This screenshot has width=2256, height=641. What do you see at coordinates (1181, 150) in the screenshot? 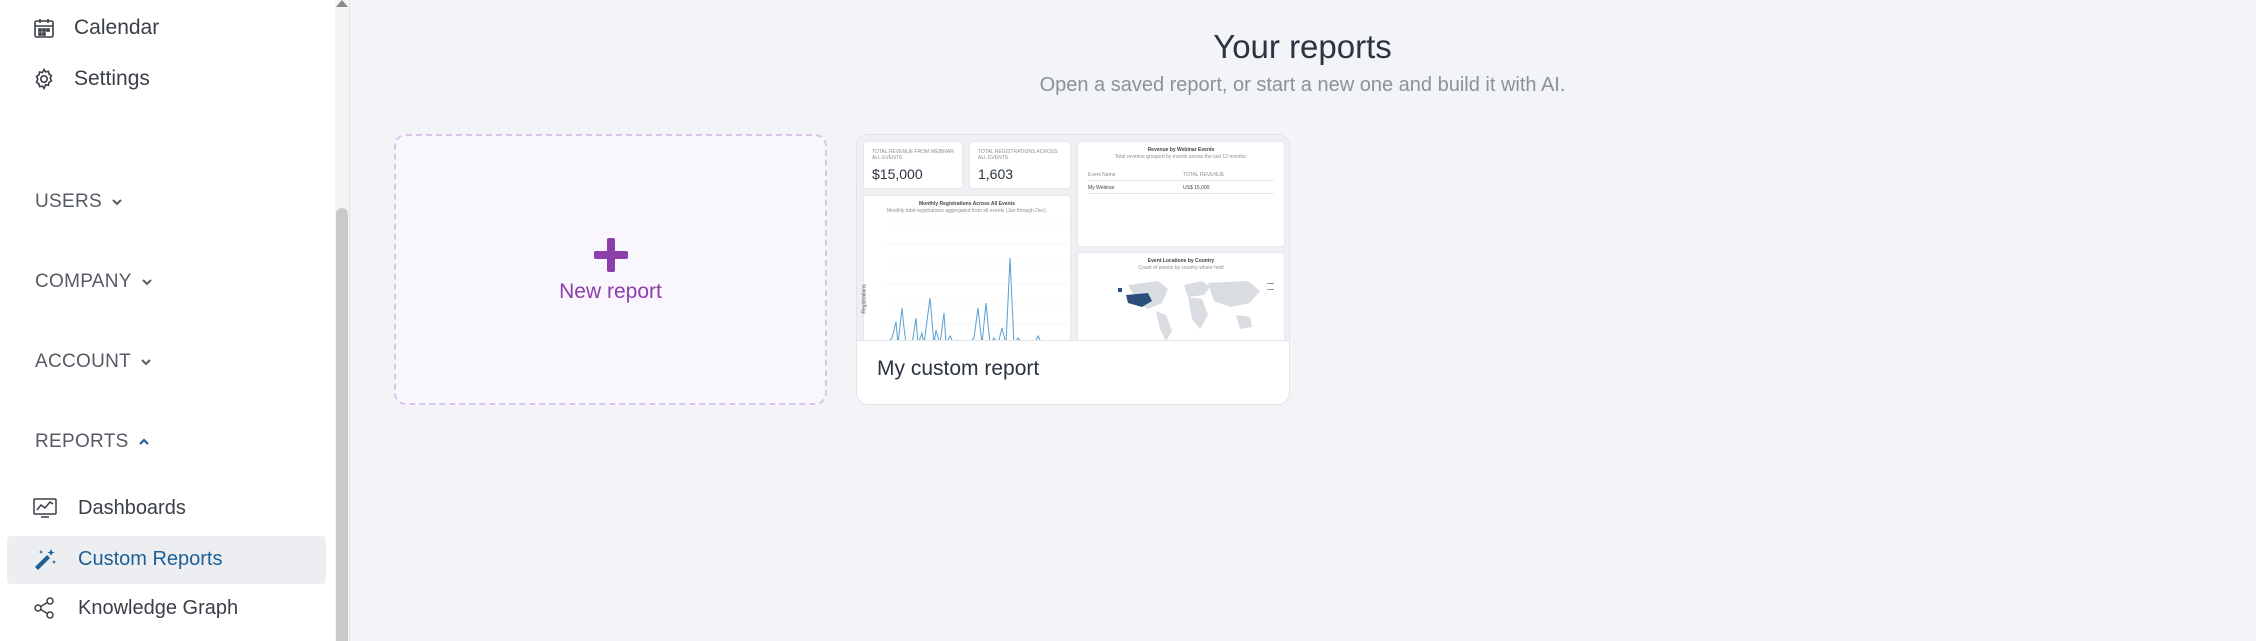
I see `table-title: Revenue by Webinar Events` at bounding box center [1181, 150].